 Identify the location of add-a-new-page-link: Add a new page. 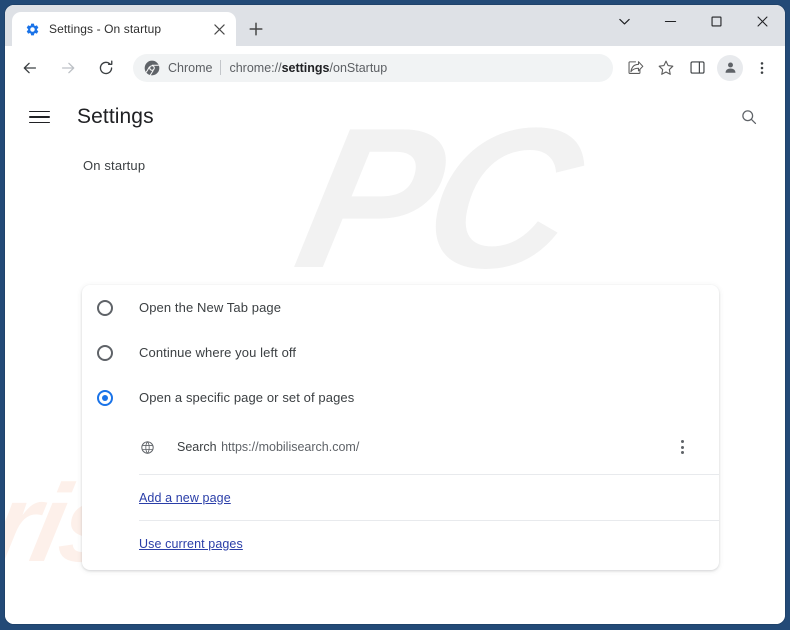
(185, 498).